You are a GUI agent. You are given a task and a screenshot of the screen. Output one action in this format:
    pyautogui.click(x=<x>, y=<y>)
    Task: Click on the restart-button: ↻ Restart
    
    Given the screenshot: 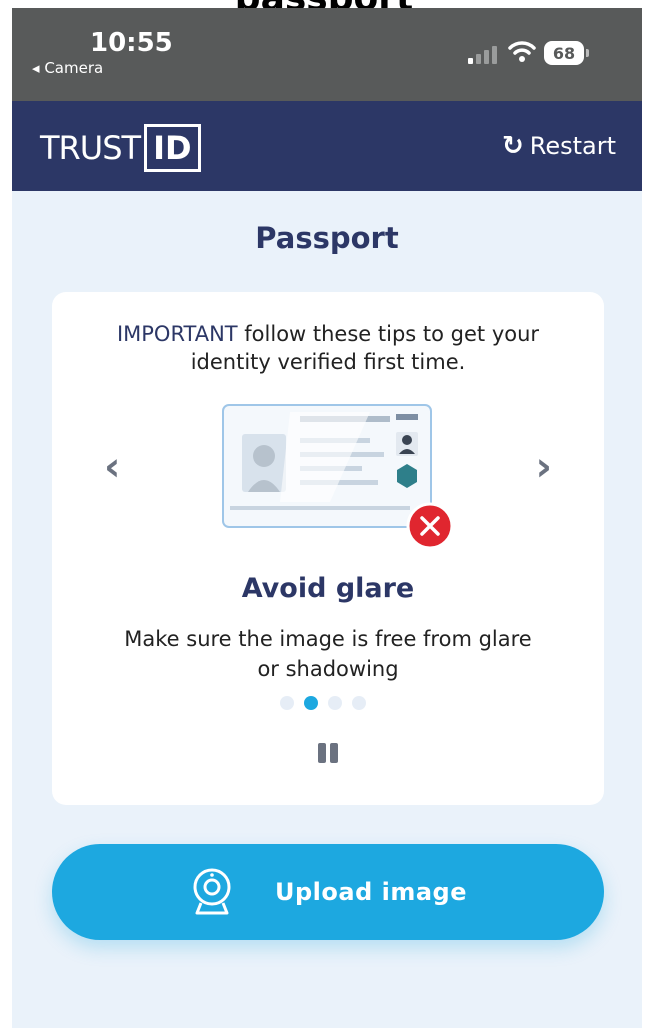 What is the action you would take?
    pyautogui.click(x=559, y=146)
    